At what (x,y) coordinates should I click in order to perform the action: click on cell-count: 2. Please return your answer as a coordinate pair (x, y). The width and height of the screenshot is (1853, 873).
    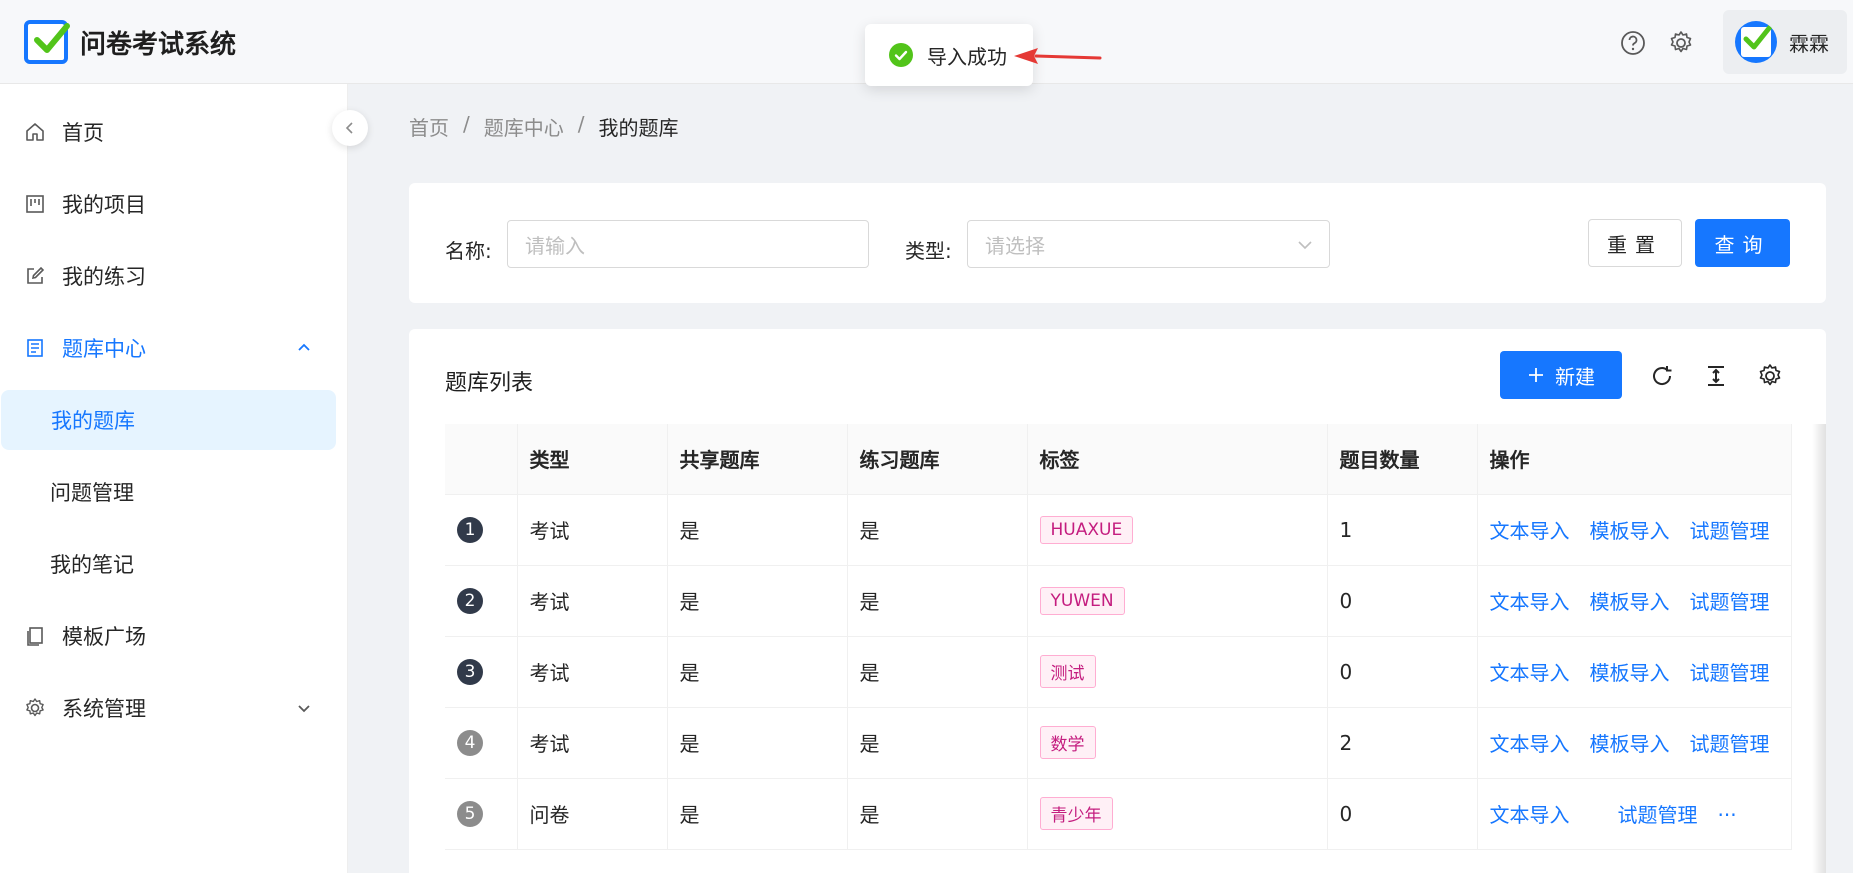
    Looking at the image, I should click on (1402, 743).